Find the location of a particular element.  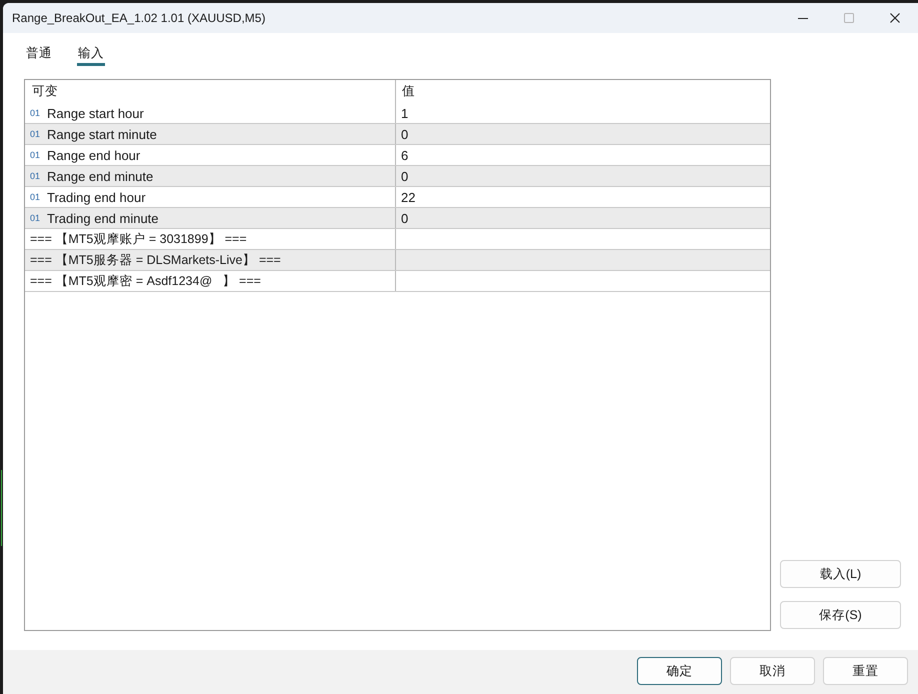

parameter-name: Trading end minute is located at coordinates (103, 218).